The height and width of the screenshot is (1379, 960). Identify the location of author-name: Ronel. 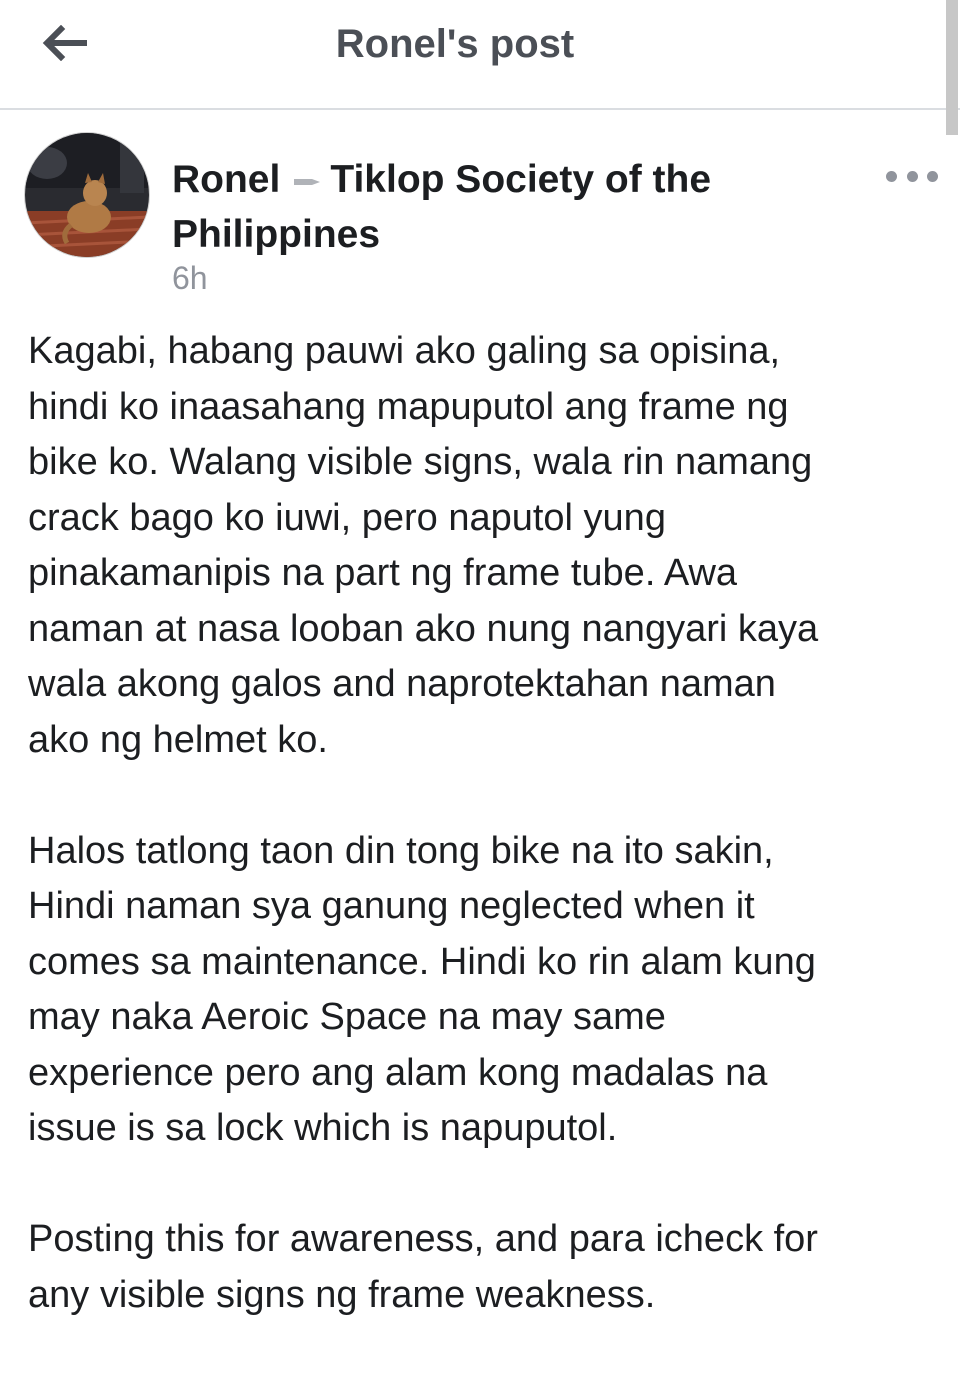
(226, 179).